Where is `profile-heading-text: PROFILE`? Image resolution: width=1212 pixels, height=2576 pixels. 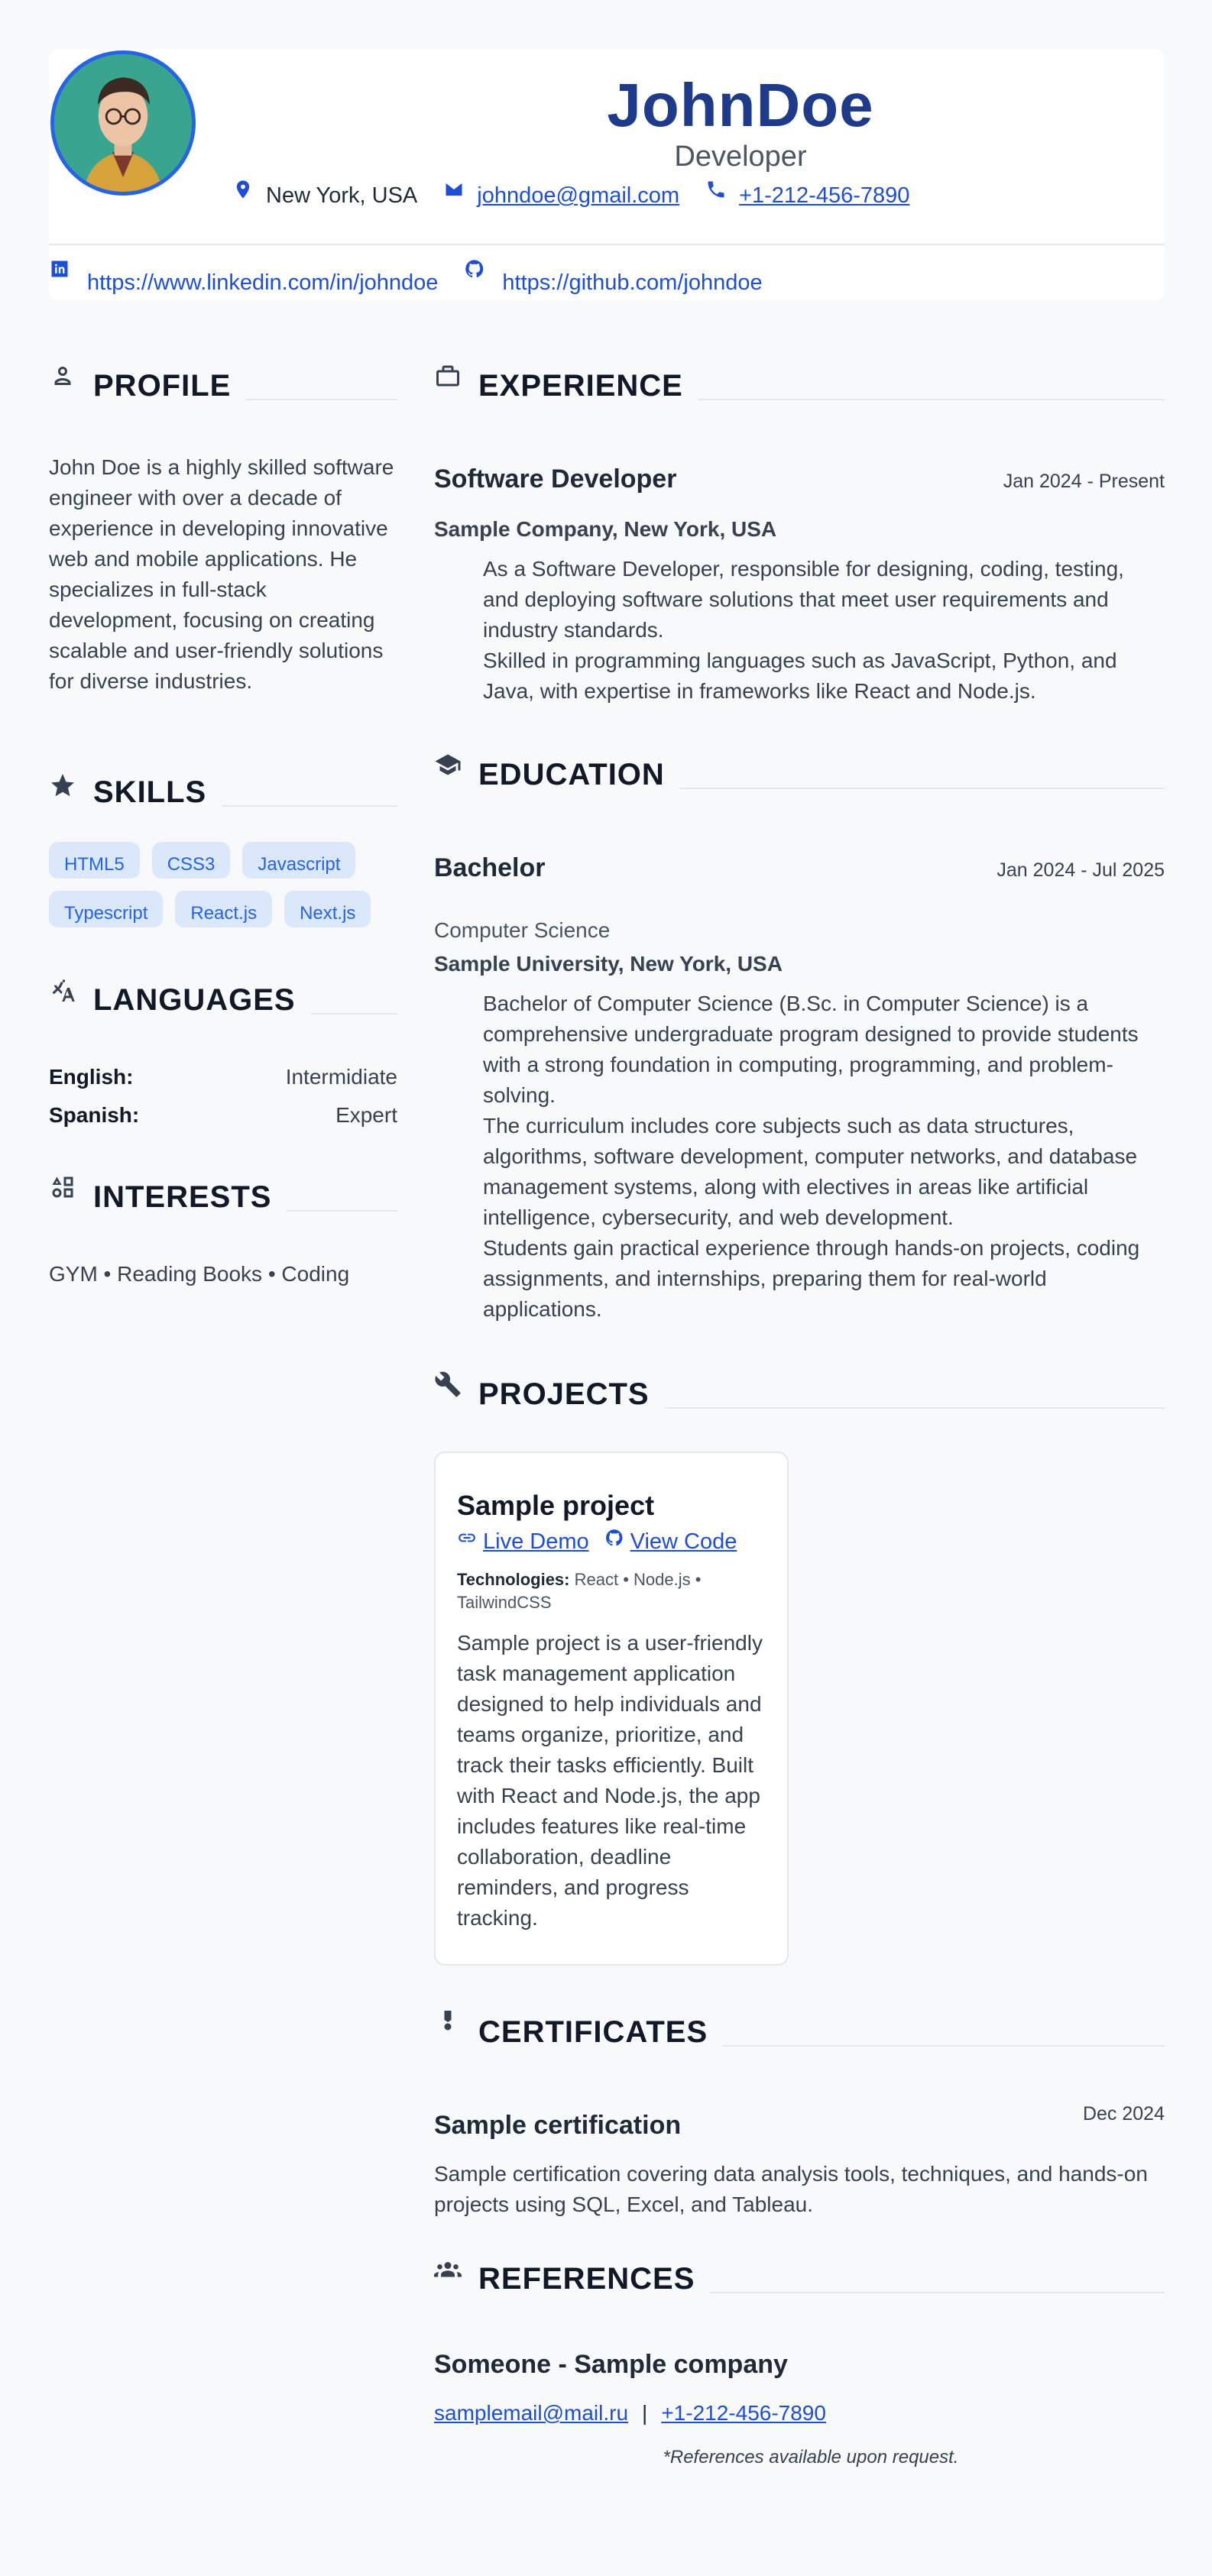
profile-heading-text: PROFILE is located at coordinates (162, 386).